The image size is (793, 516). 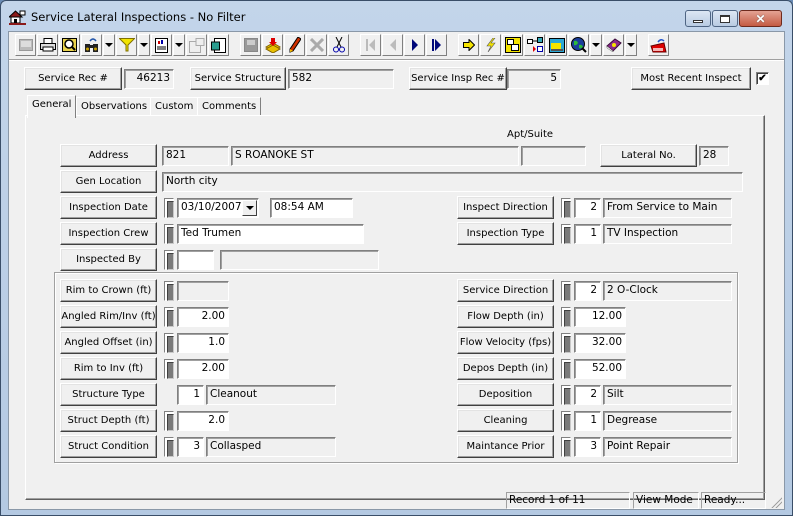 What do you see at coordinates (505, 420) in the screenshot?
I see `cleaning-button: Cleaning` at bounding box center [505, 420].